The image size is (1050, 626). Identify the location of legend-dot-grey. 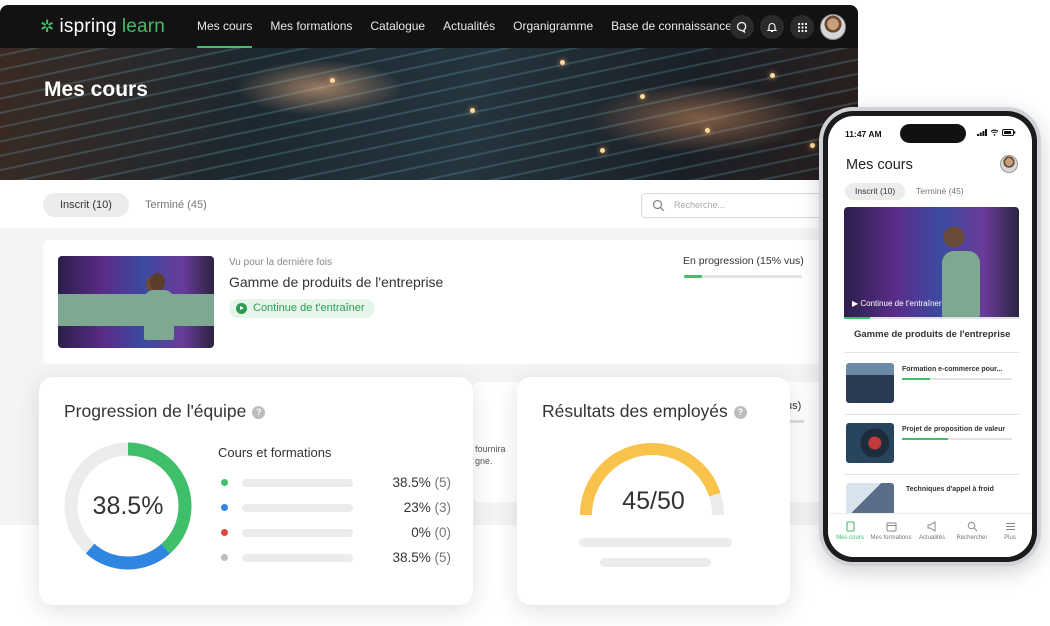
(224, 557).